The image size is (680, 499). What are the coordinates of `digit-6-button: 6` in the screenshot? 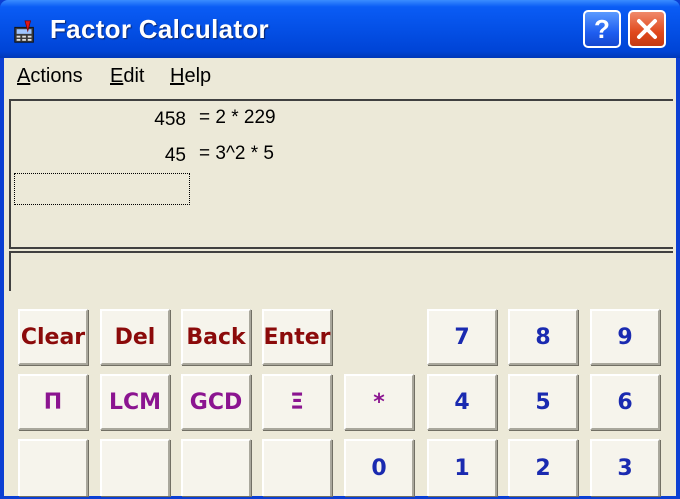 It's located at (625, 402).